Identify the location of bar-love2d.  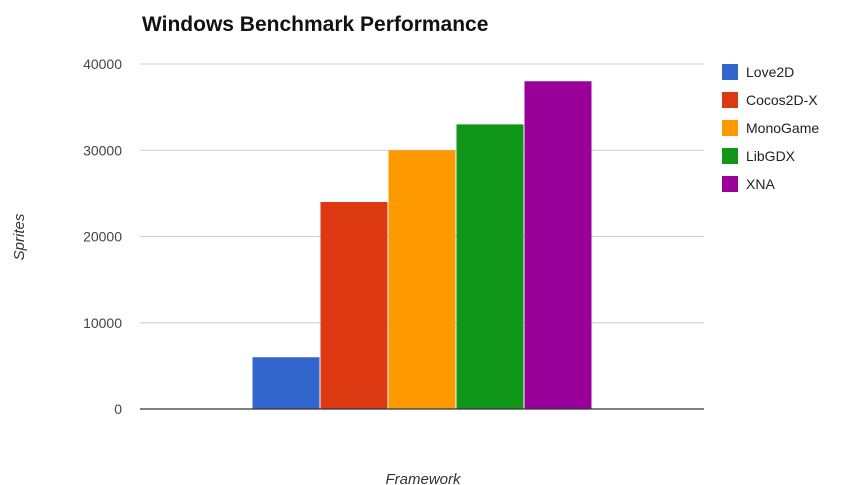
(286, 383).